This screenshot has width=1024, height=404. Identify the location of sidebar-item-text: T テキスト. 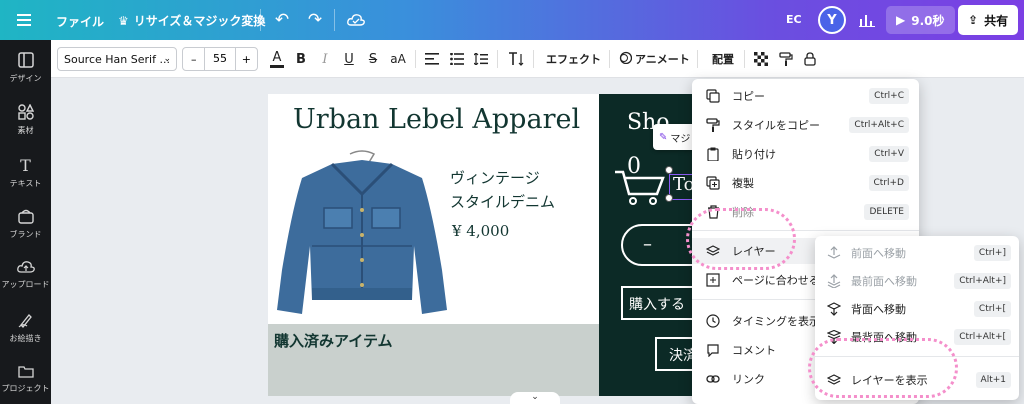
(25, 172).